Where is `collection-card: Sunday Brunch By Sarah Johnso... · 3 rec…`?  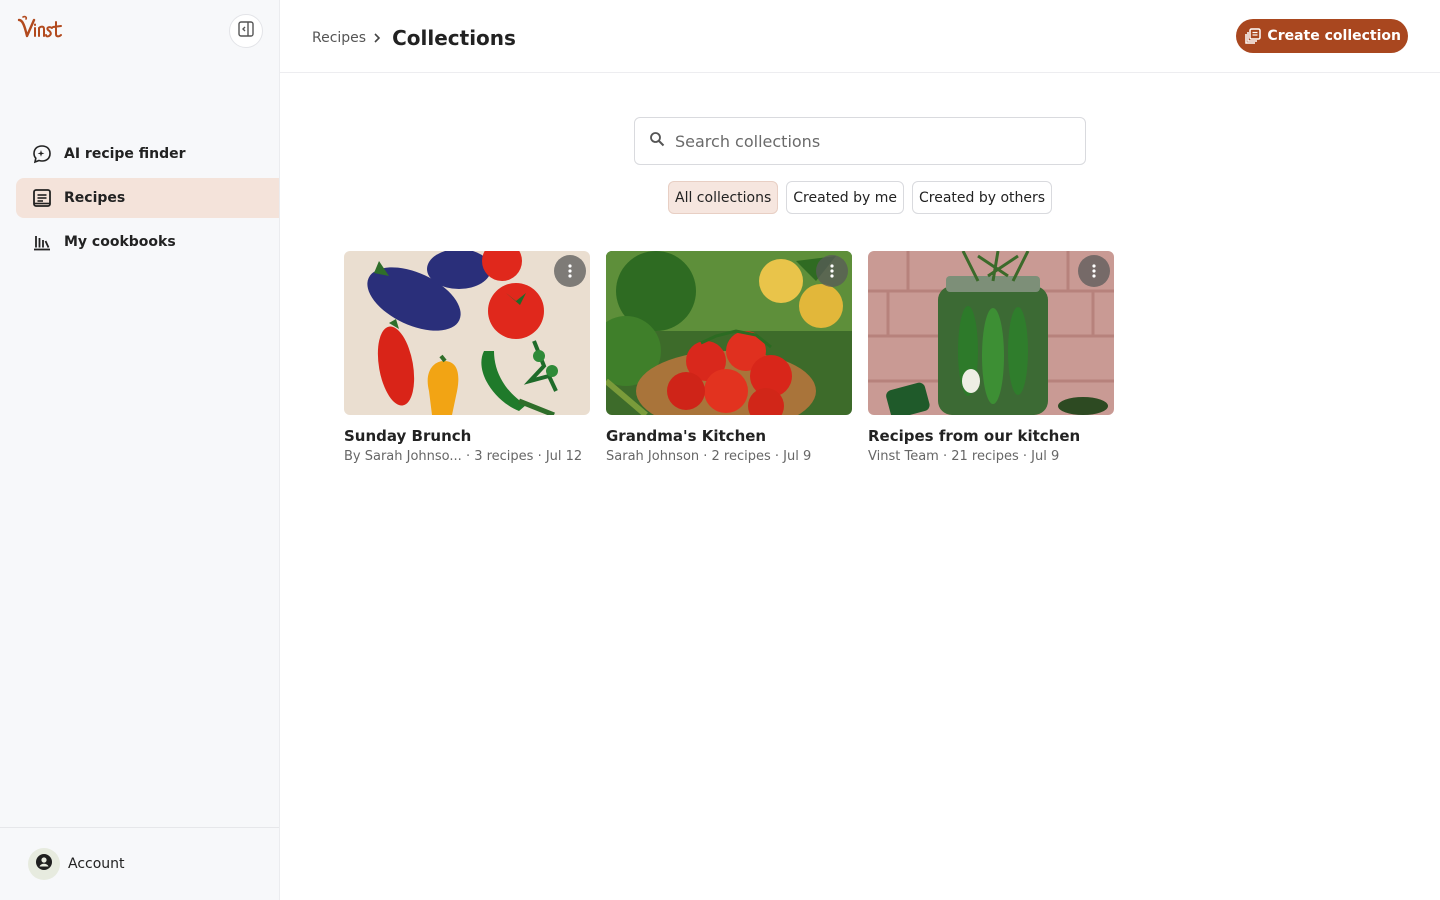
collection-card: Sunday Brunch By Sarah Johnso... · 3 rec… is located at coordinates (467, 357).